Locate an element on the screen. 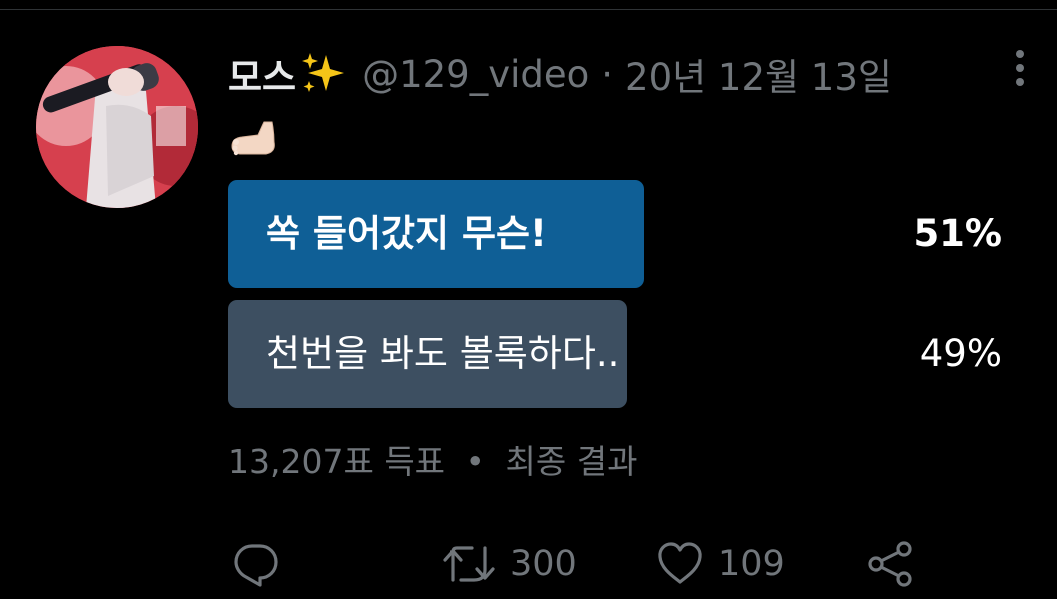 This screenshot has height=599, width=1057. like-button: 109 is located at coordinates (720, 564).